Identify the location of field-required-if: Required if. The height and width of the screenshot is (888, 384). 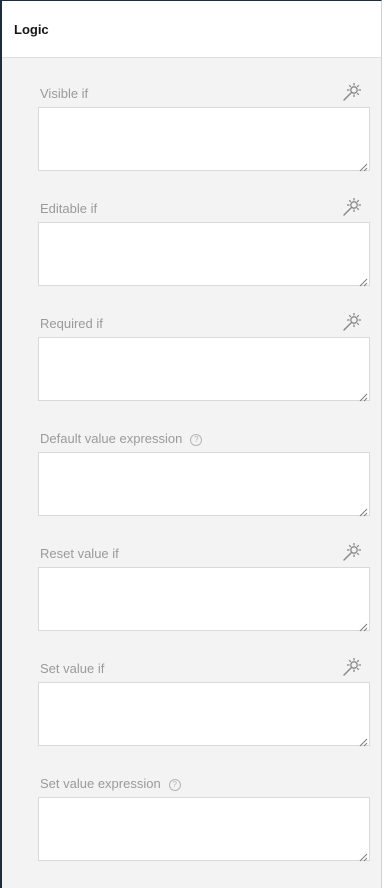
(204, 357).